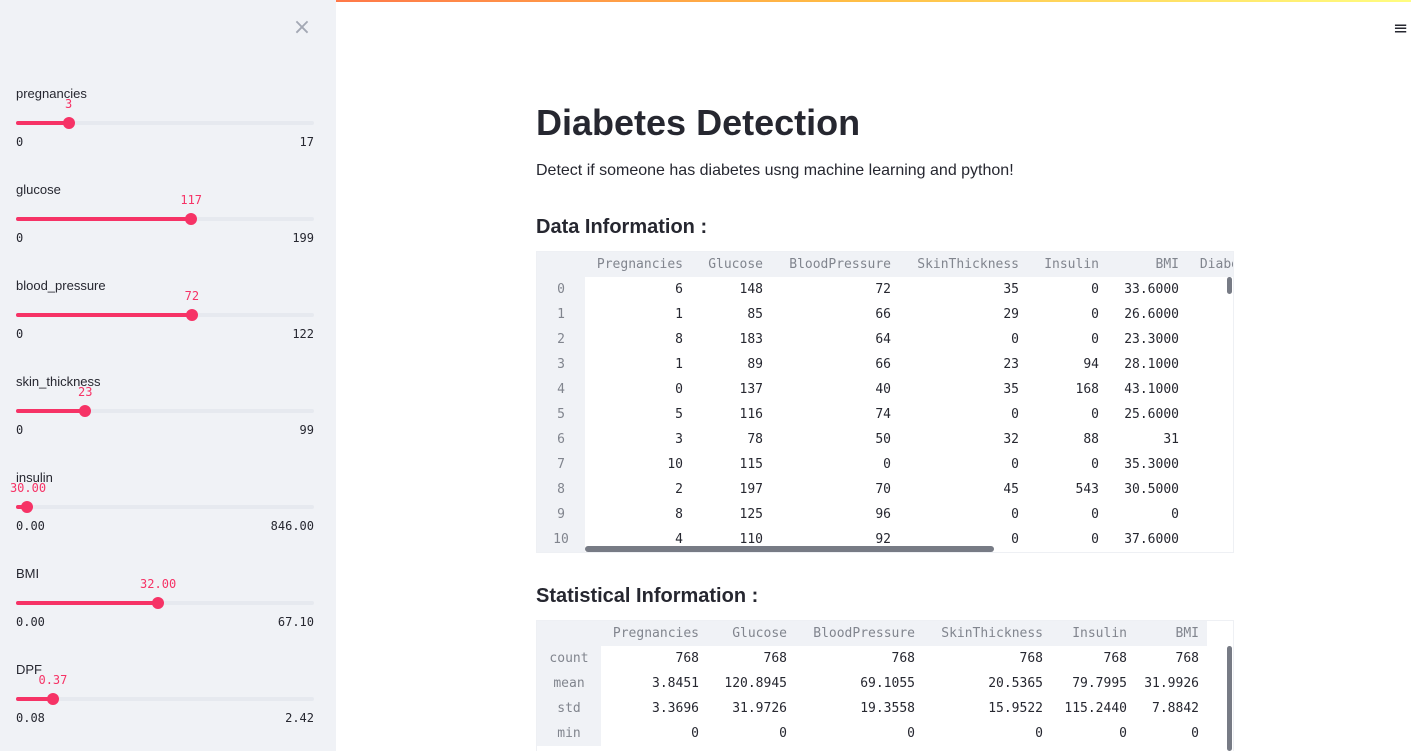 This screenshot has width=1411, height=751. What do you see at coordinates (731, 314) in the screenshot?
I see `table-cell: 85` at bounding box center [731, 314].